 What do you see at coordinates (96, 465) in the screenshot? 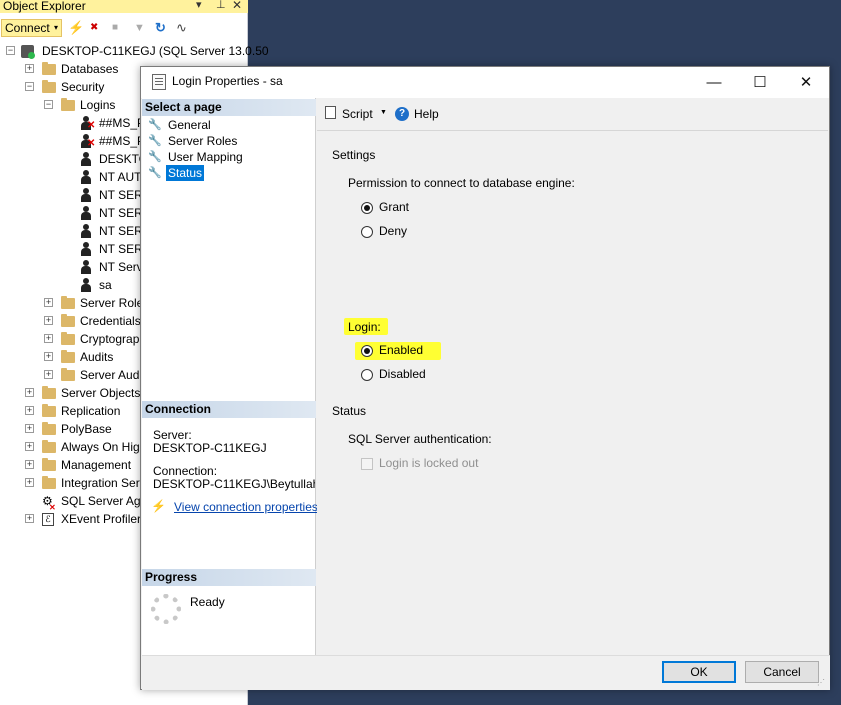
I see `tree-label: Management` at bounding box center [96, 465].